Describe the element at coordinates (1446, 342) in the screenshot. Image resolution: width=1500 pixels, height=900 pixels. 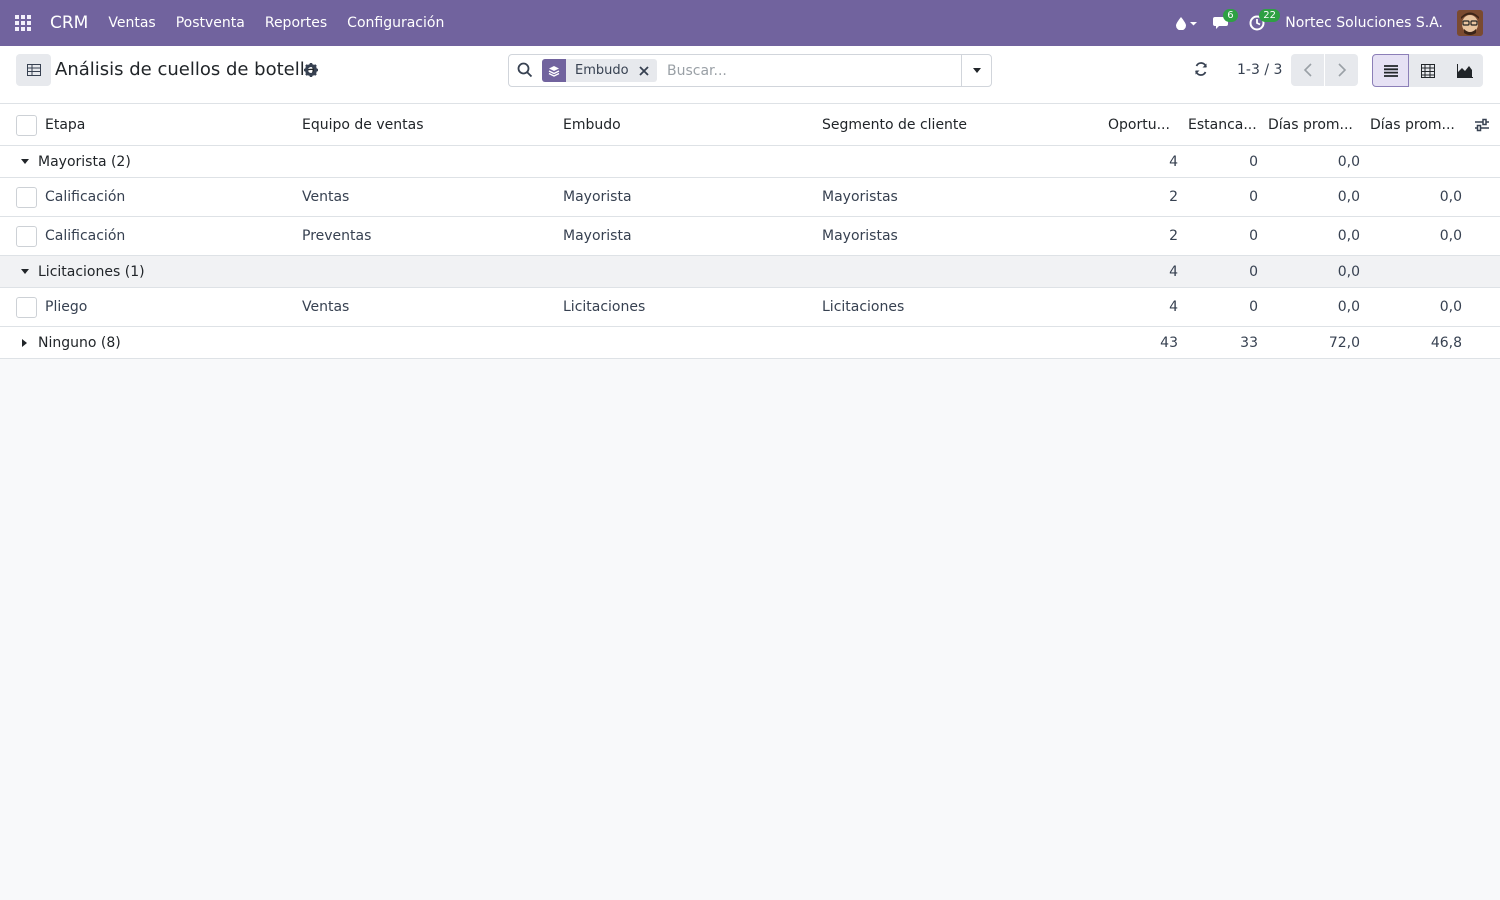
I see `group-total-dias-prom-2: 46,8` at that location.